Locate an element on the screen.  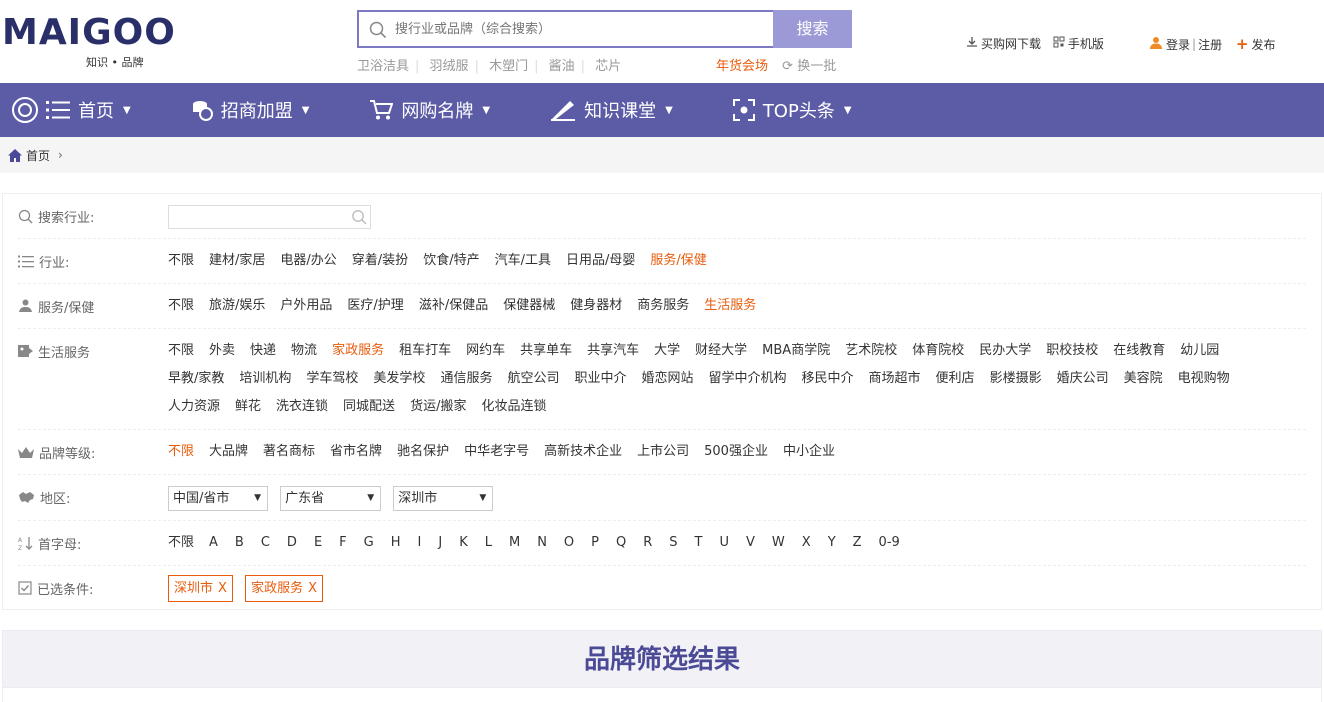
filter-option: 日用品/母婴 is located at coordinates (600, 260).